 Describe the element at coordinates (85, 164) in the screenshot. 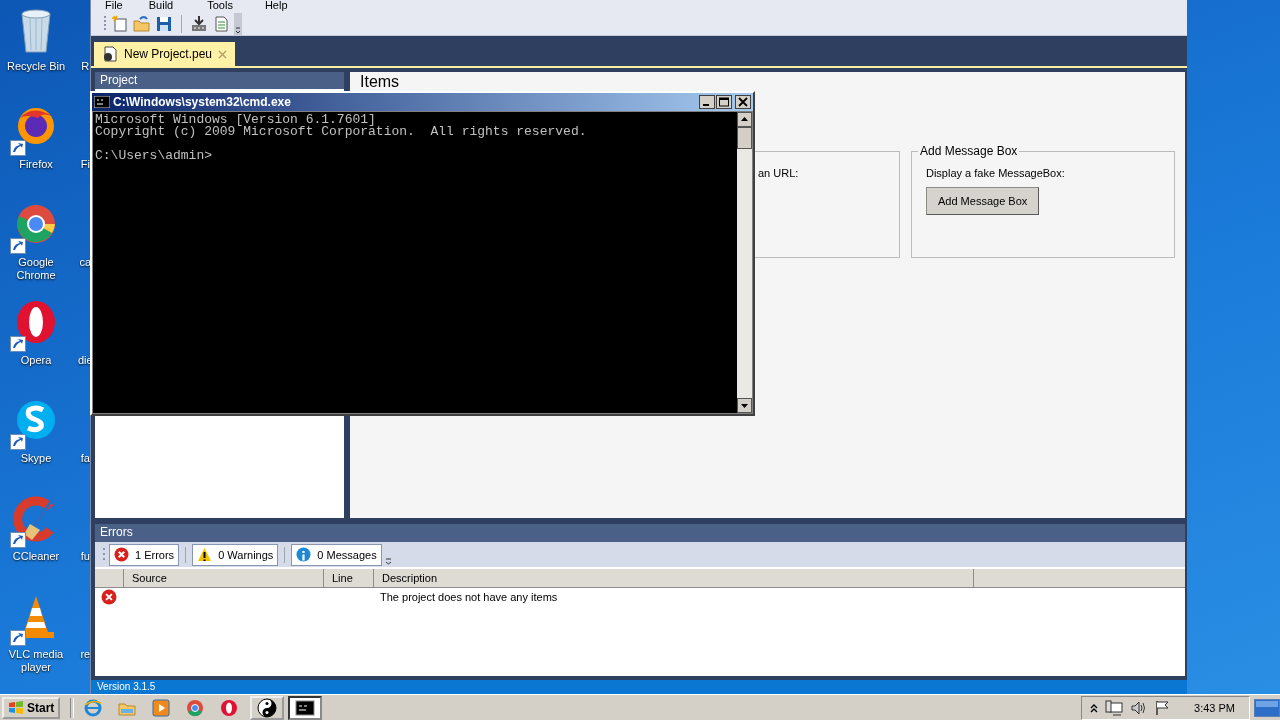

I see `icon-label: Fi` at that location.